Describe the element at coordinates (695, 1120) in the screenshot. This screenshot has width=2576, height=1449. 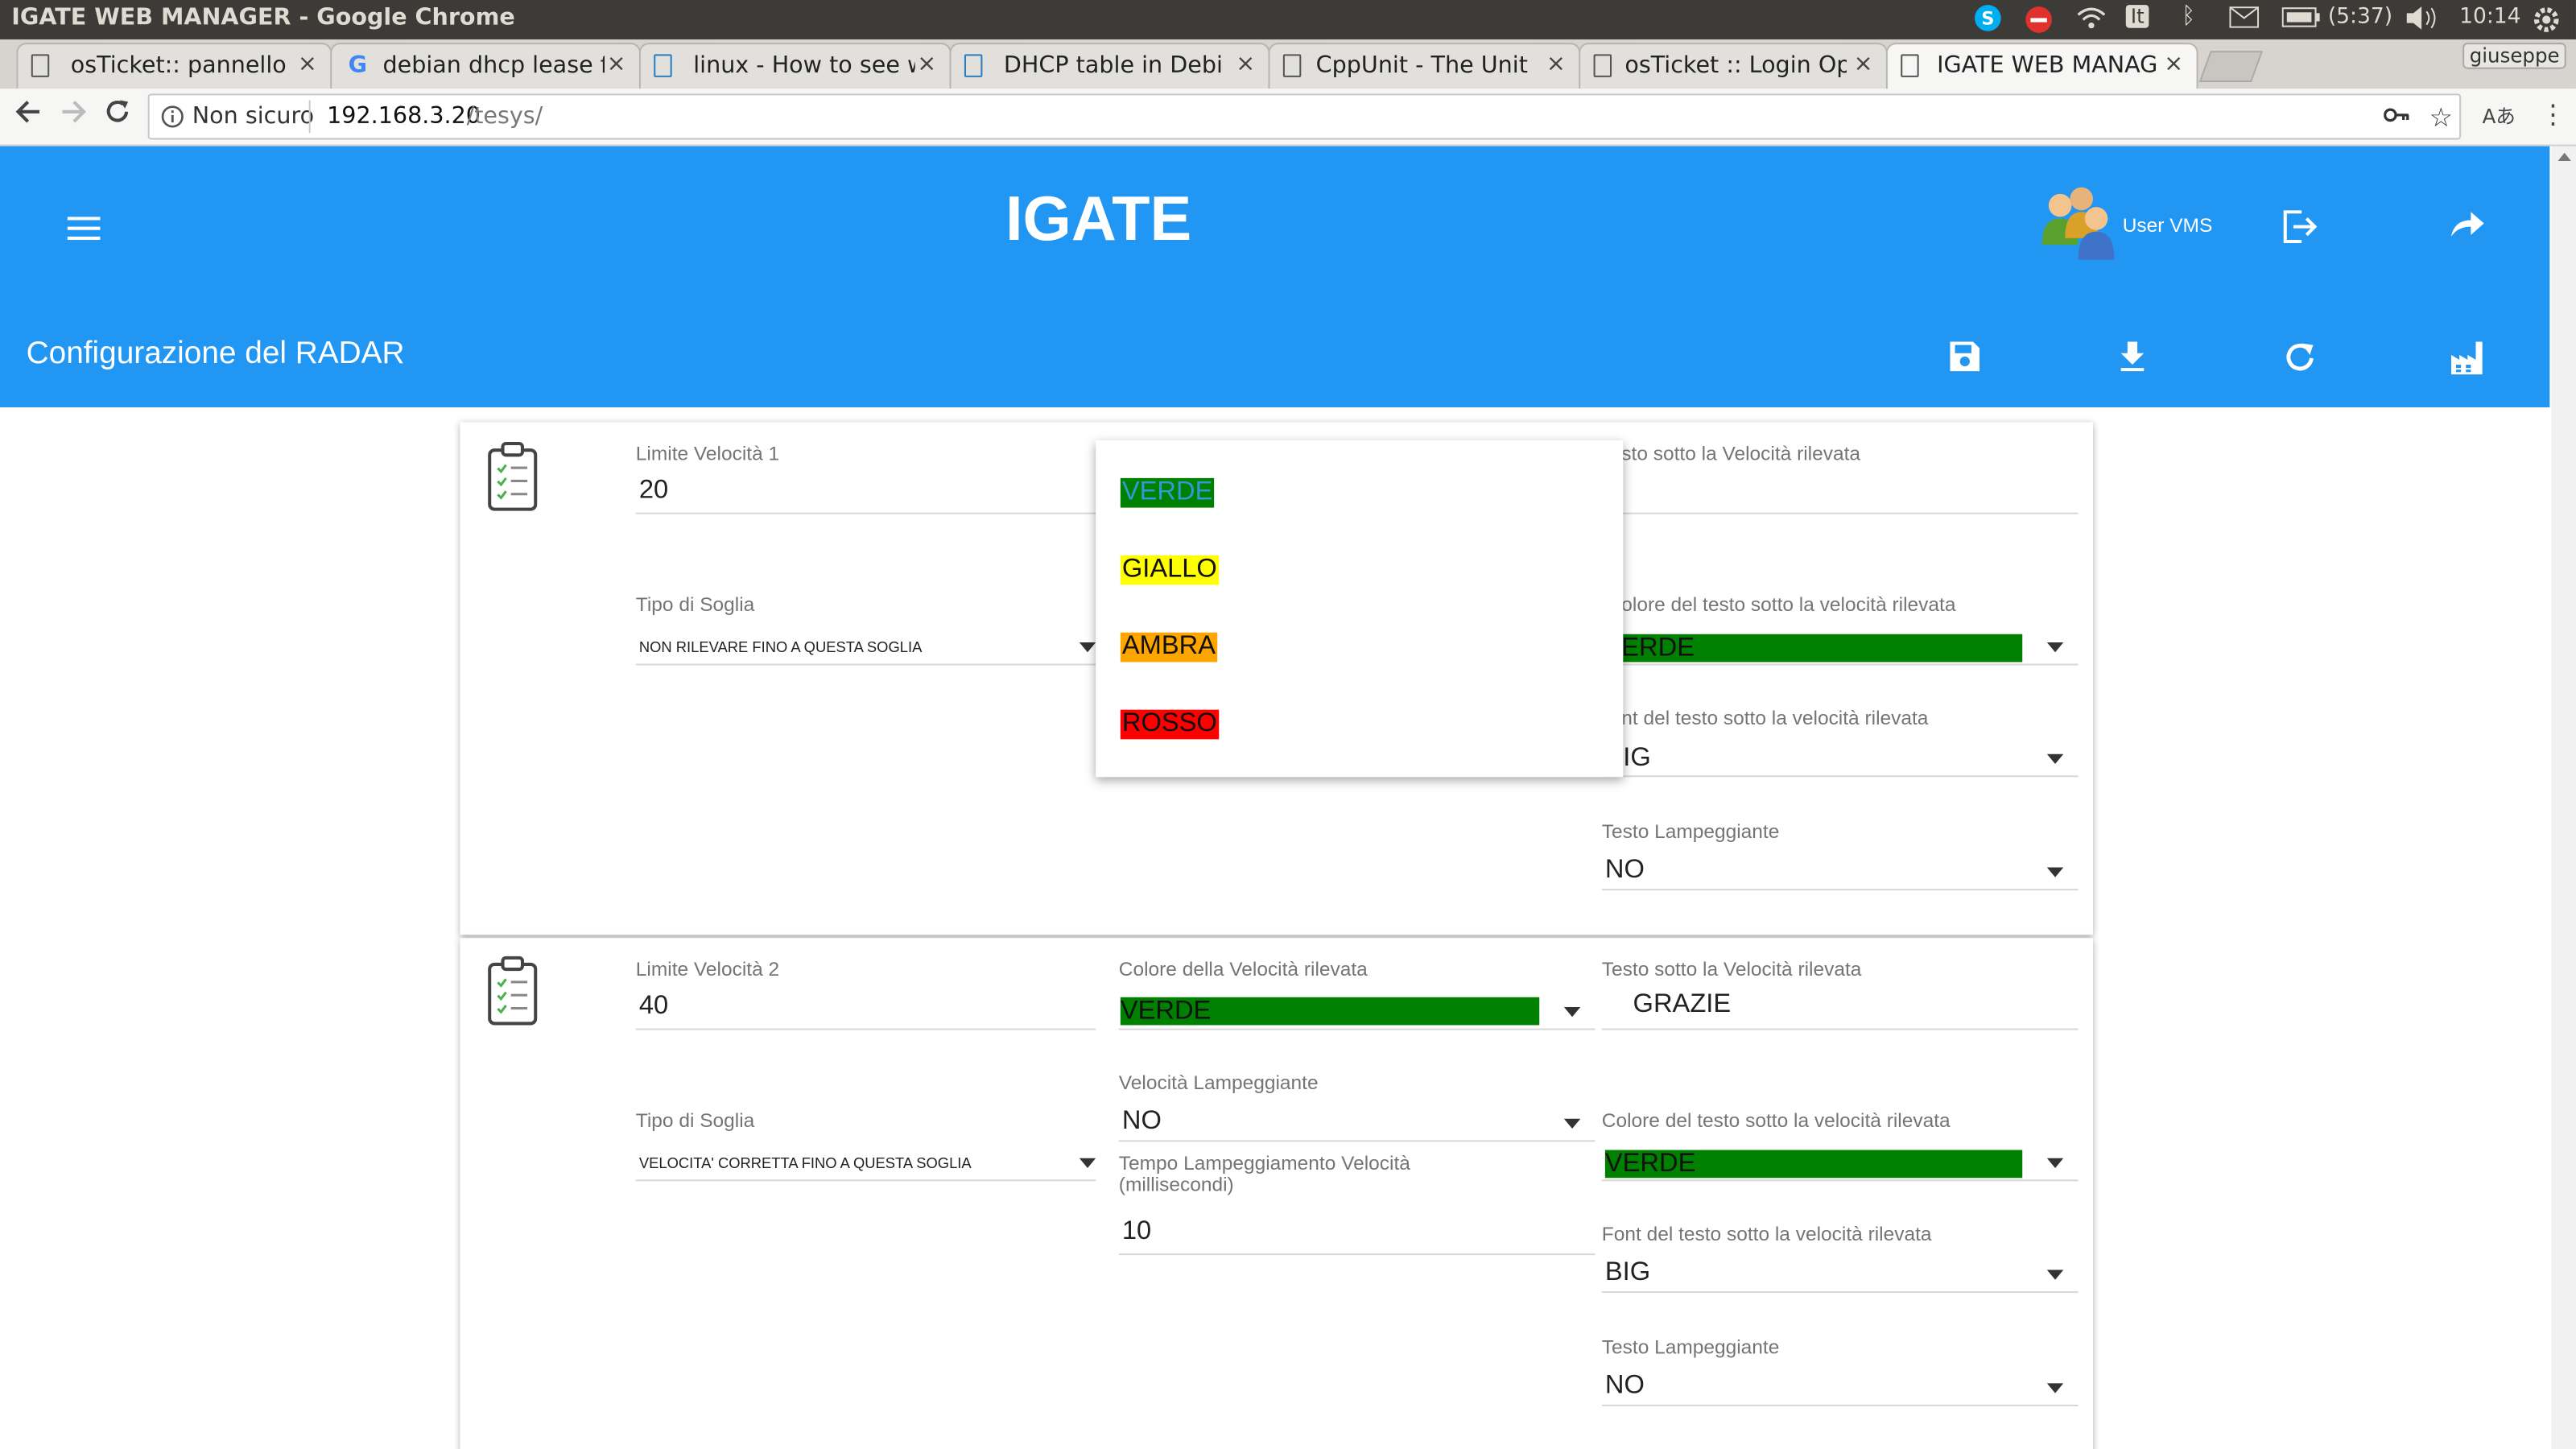
I see `threshold-type-label: Tipo di Soglia` at that location.